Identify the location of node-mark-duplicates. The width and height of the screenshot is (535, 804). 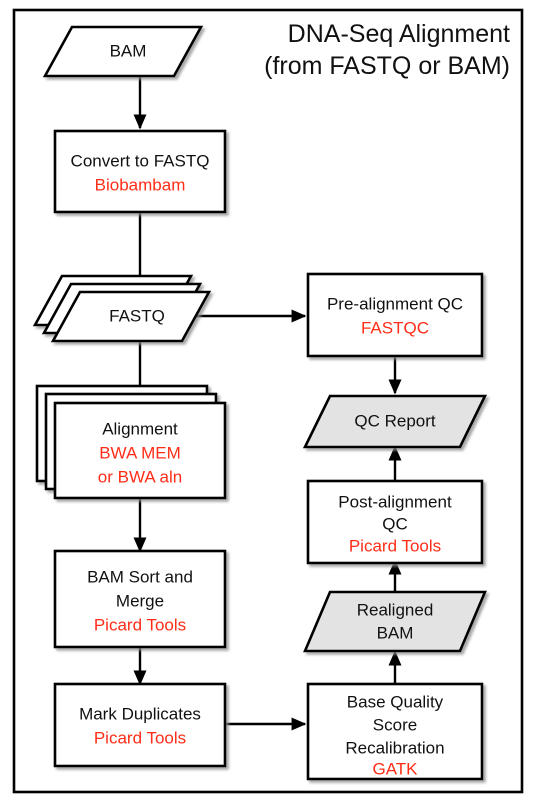
(140, 725).